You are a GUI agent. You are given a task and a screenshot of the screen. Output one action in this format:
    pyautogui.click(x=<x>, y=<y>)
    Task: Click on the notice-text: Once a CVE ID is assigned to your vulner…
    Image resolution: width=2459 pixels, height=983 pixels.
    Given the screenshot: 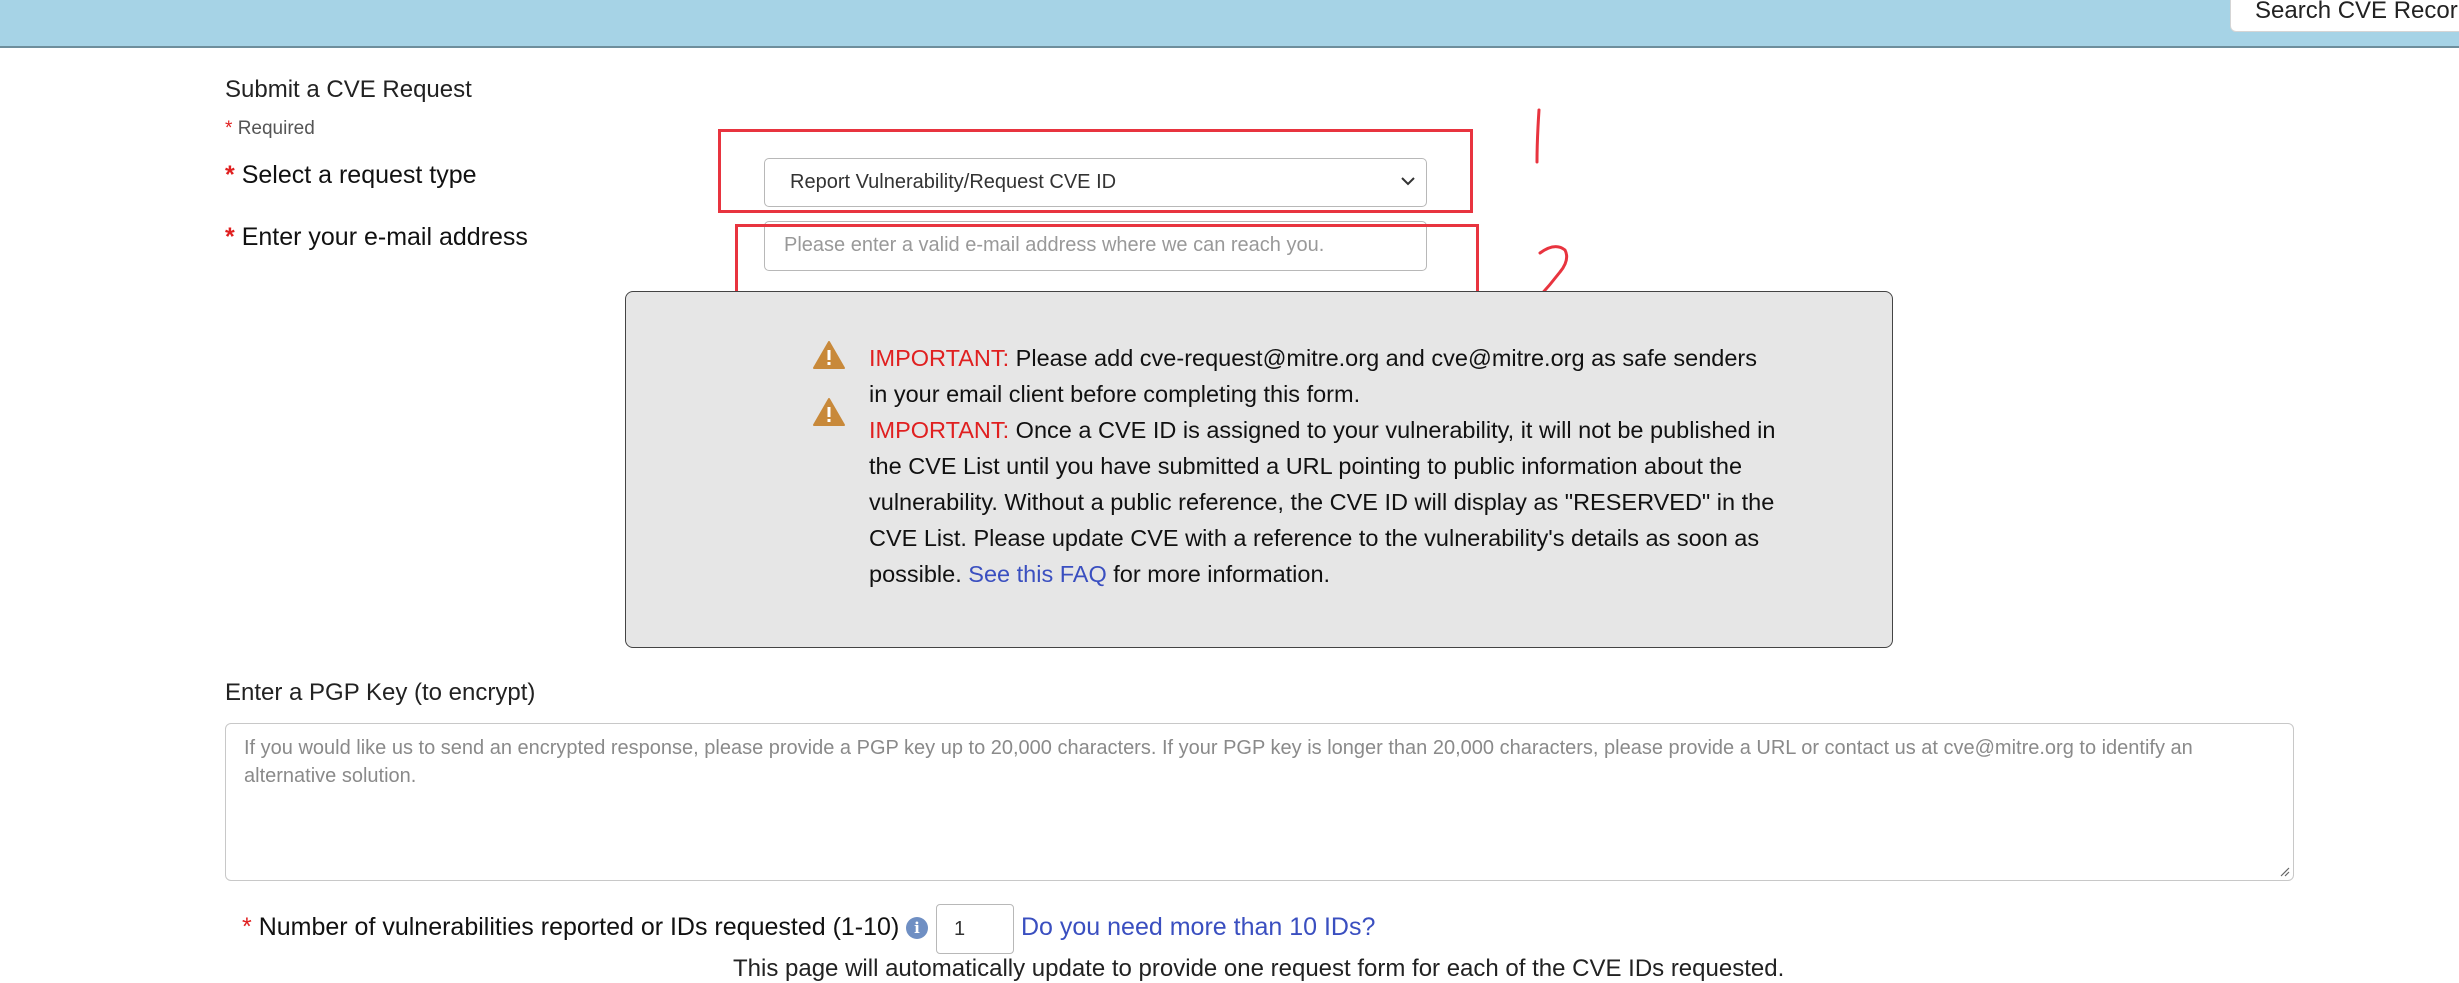 What is the action you would take?
    pyautogui.click(x=1395, y=430)
    